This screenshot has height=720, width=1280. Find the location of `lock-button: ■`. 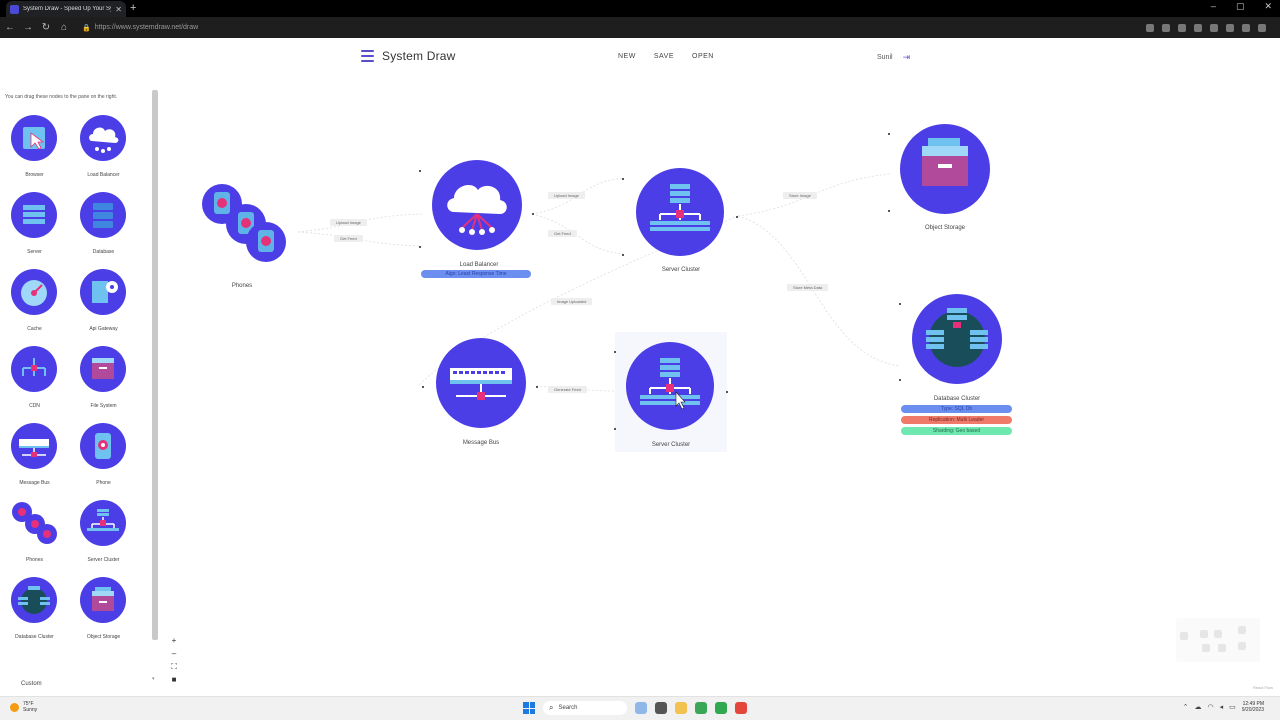

lock-button: ■ is located at coordinates (174, 680).